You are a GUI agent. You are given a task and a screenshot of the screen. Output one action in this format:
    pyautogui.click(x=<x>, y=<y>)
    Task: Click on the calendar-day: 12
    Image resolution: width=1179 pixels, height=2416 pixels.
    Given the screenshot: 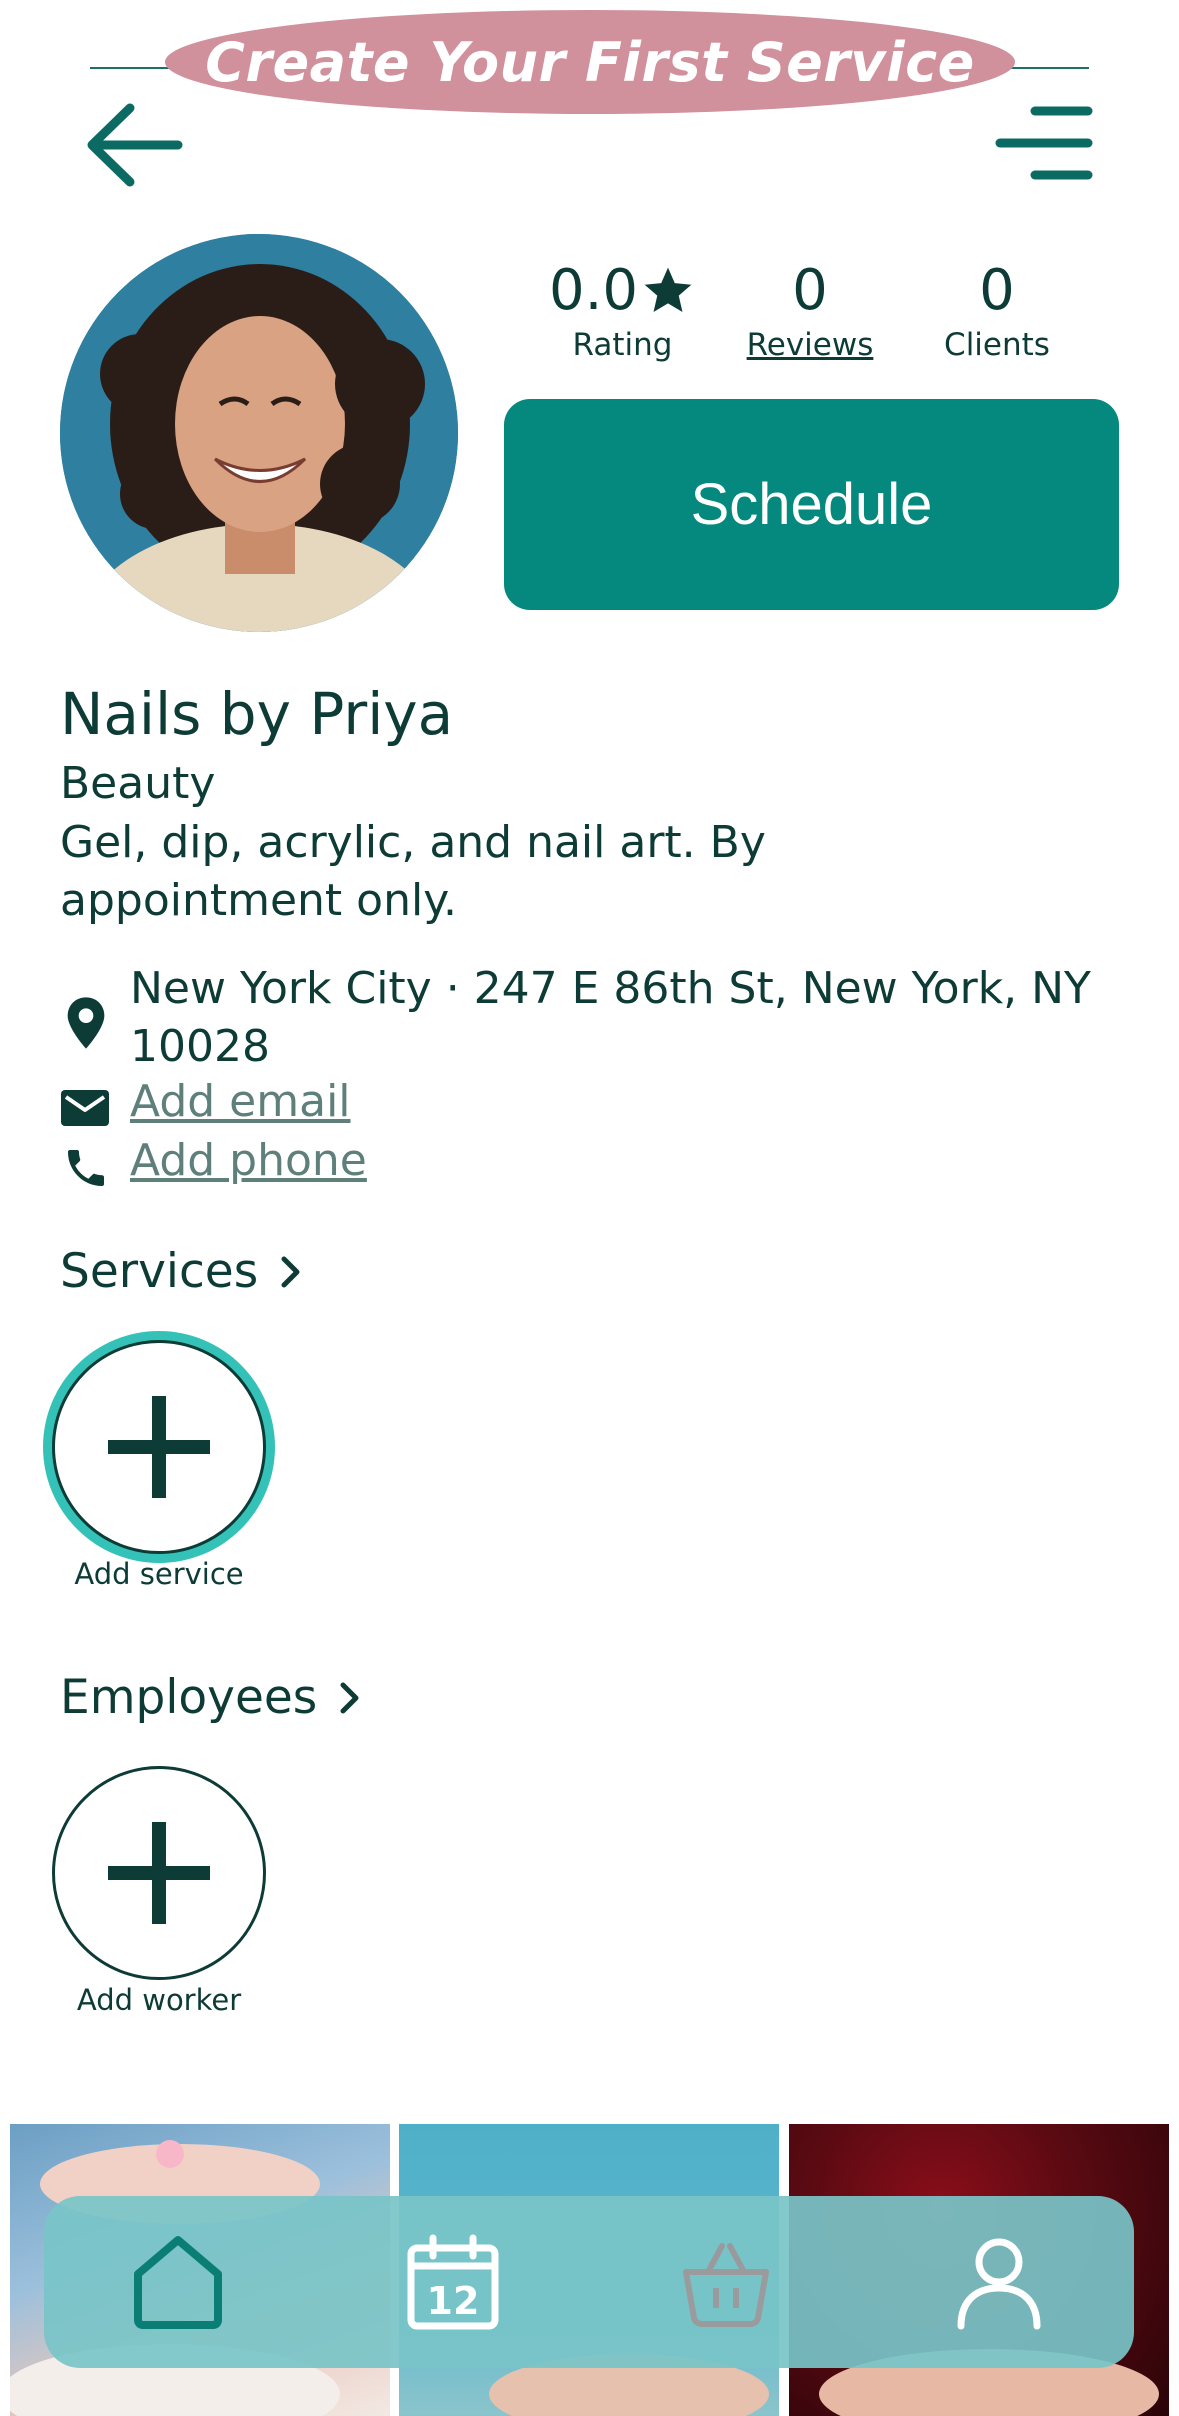 What is the action you would take?
    pyautogui.click(x=453, y=2301)
    